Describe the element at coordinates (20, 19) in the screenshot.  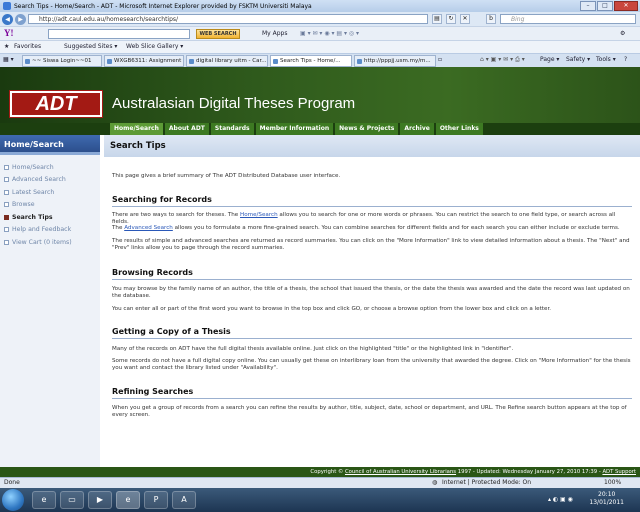
I see `forward-icon: ▶` at that location.